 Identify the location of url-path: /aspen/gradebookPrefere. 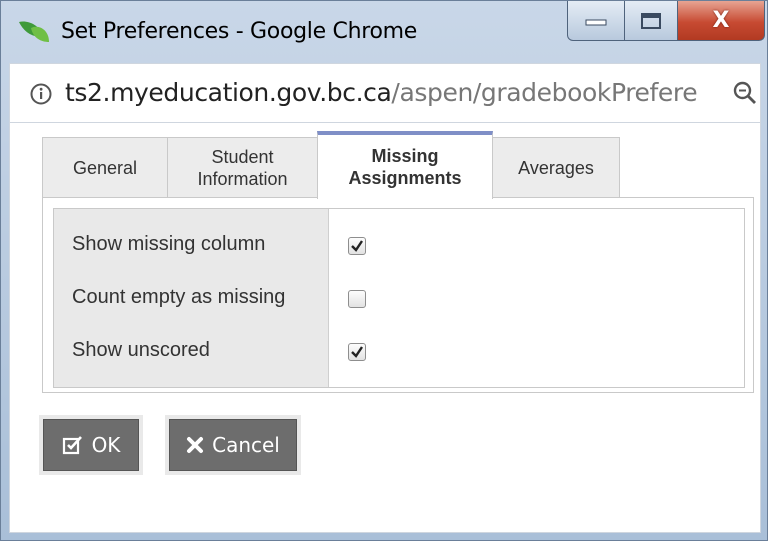
(544, 92).